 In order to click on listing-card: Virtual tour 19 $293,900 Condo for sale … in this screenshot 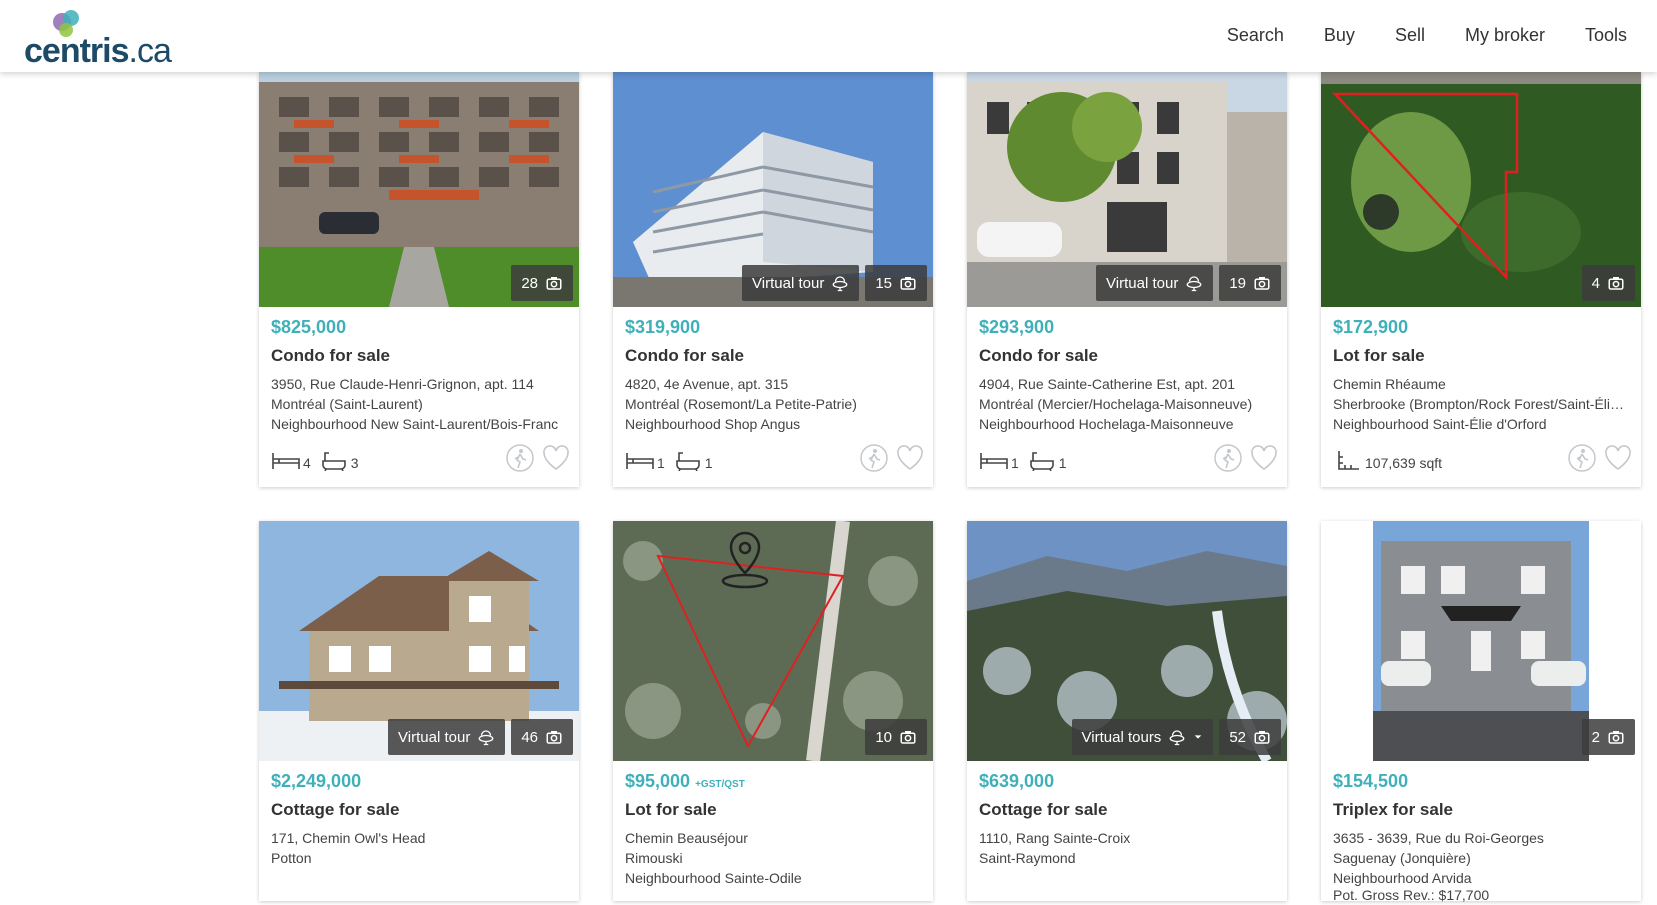, I will do `click(1127, 279)`.